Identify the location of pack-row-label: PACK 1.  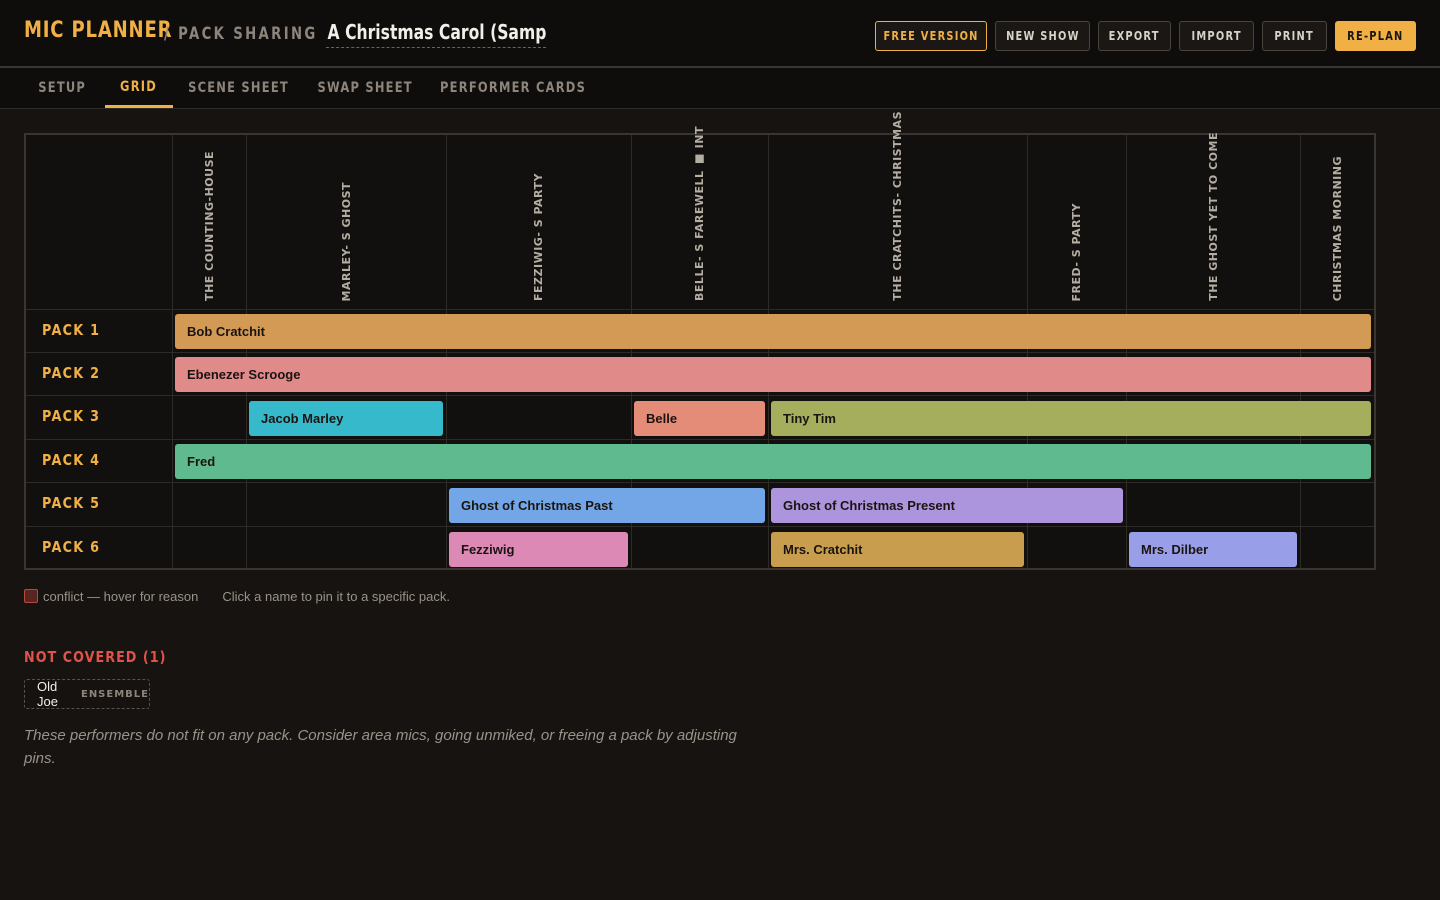
(71, 329).